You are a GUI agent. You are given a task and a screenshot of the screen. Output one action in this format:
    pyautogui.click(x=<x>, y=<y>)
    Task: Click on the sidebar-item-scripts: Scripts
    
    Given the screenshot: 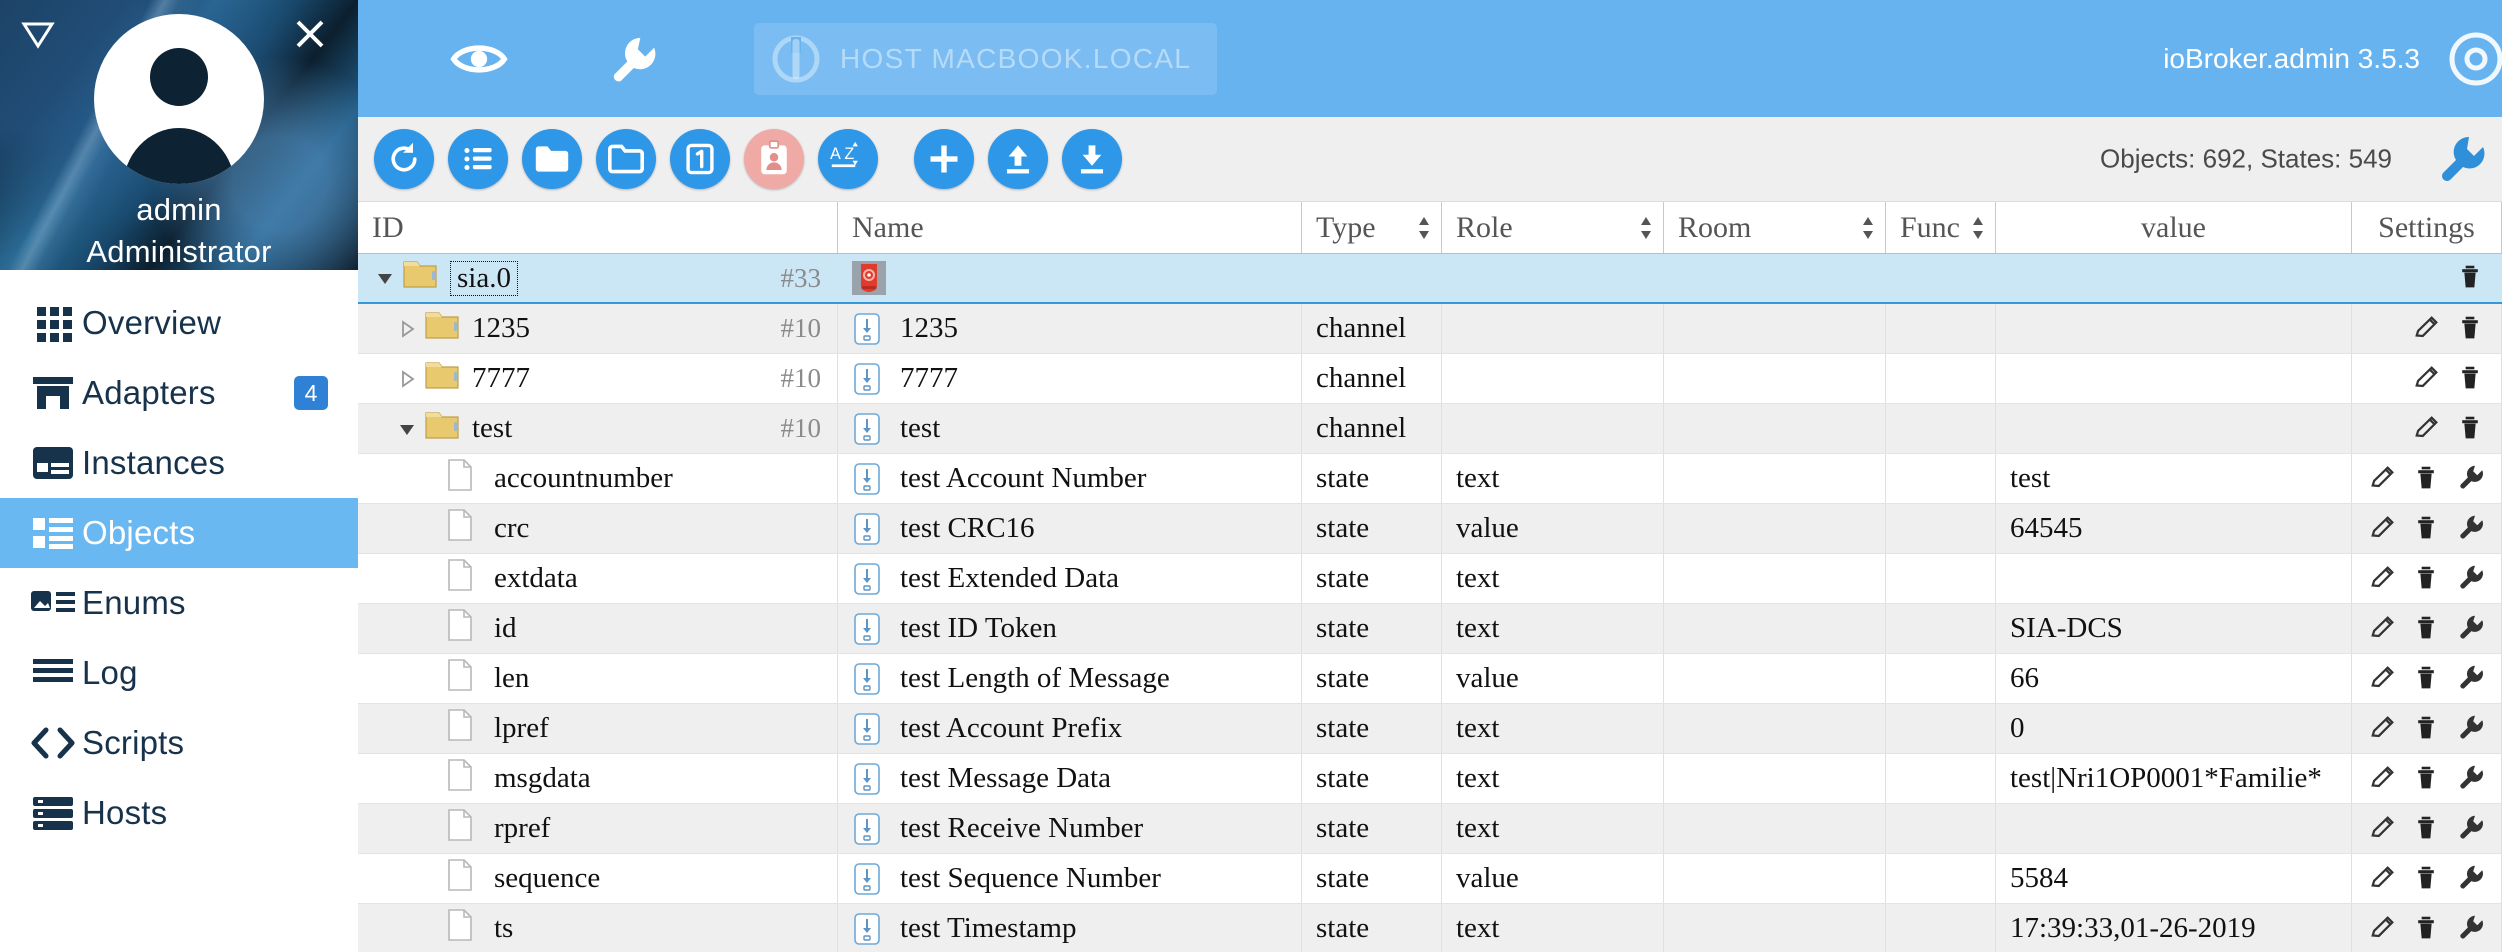 What is the action you would take?
    pyautogui.click(x=179, y=743)
    